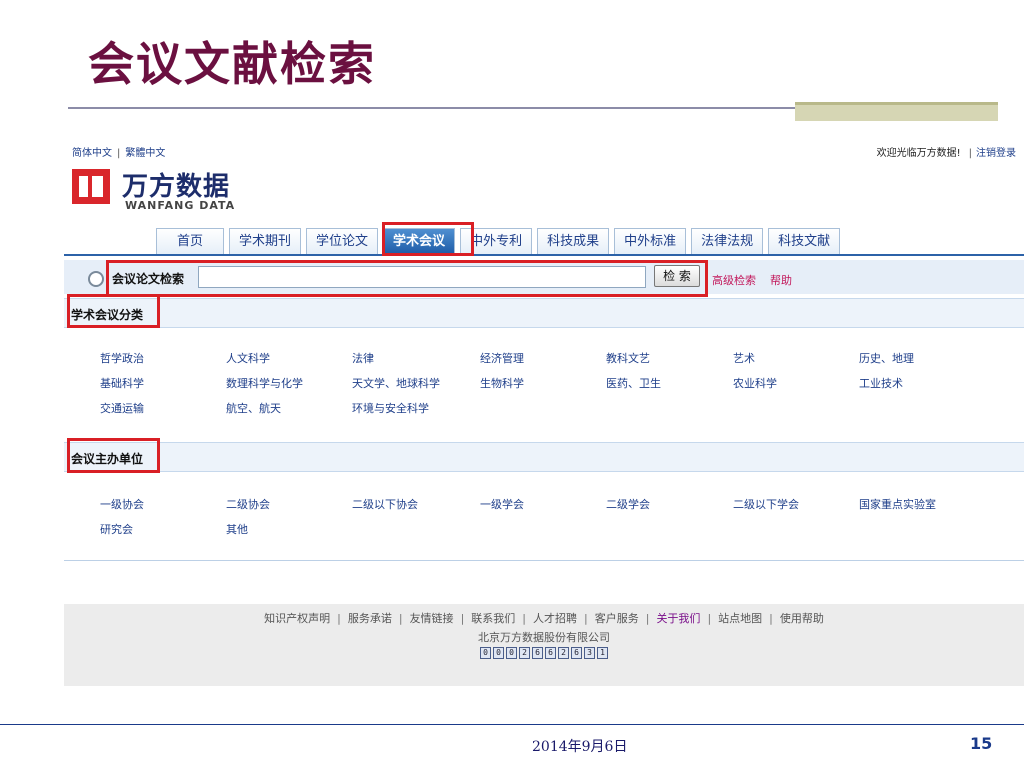 This screenshot has height=768, width=1024. I want to click on decorative-bar, so click(896, 111).